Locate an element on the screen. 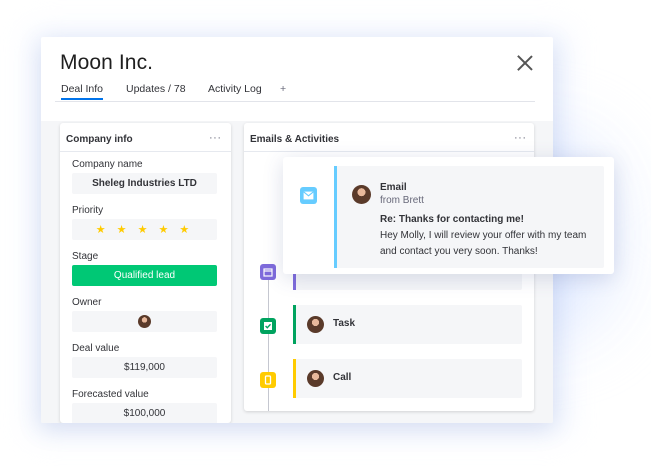 The image size is (651, 469). tab-updates: Updates / 78 is located at coordinates (156, 89).